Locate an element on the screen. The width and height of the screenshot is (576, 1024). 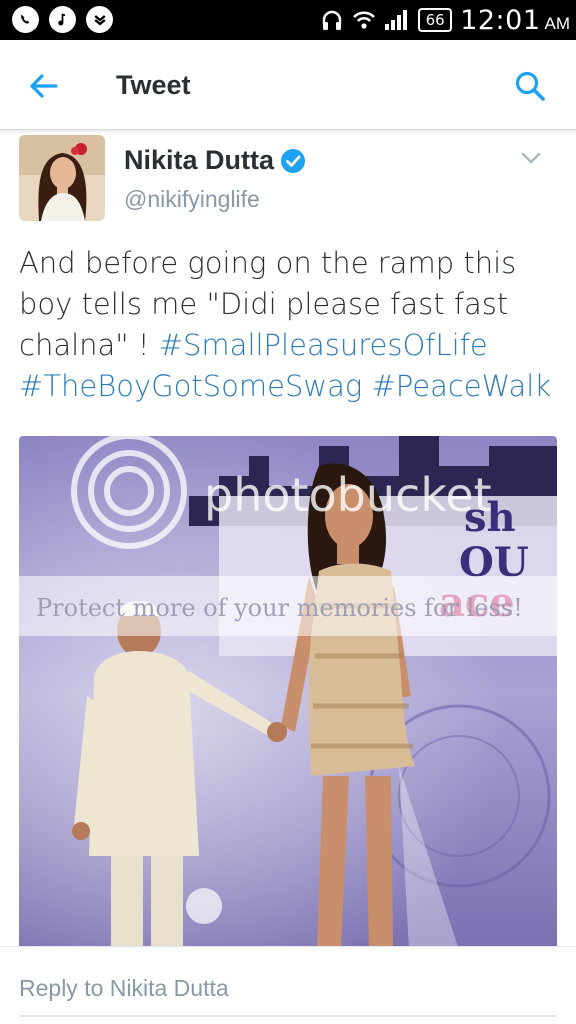
search-button is located at coordinates (530, 86).